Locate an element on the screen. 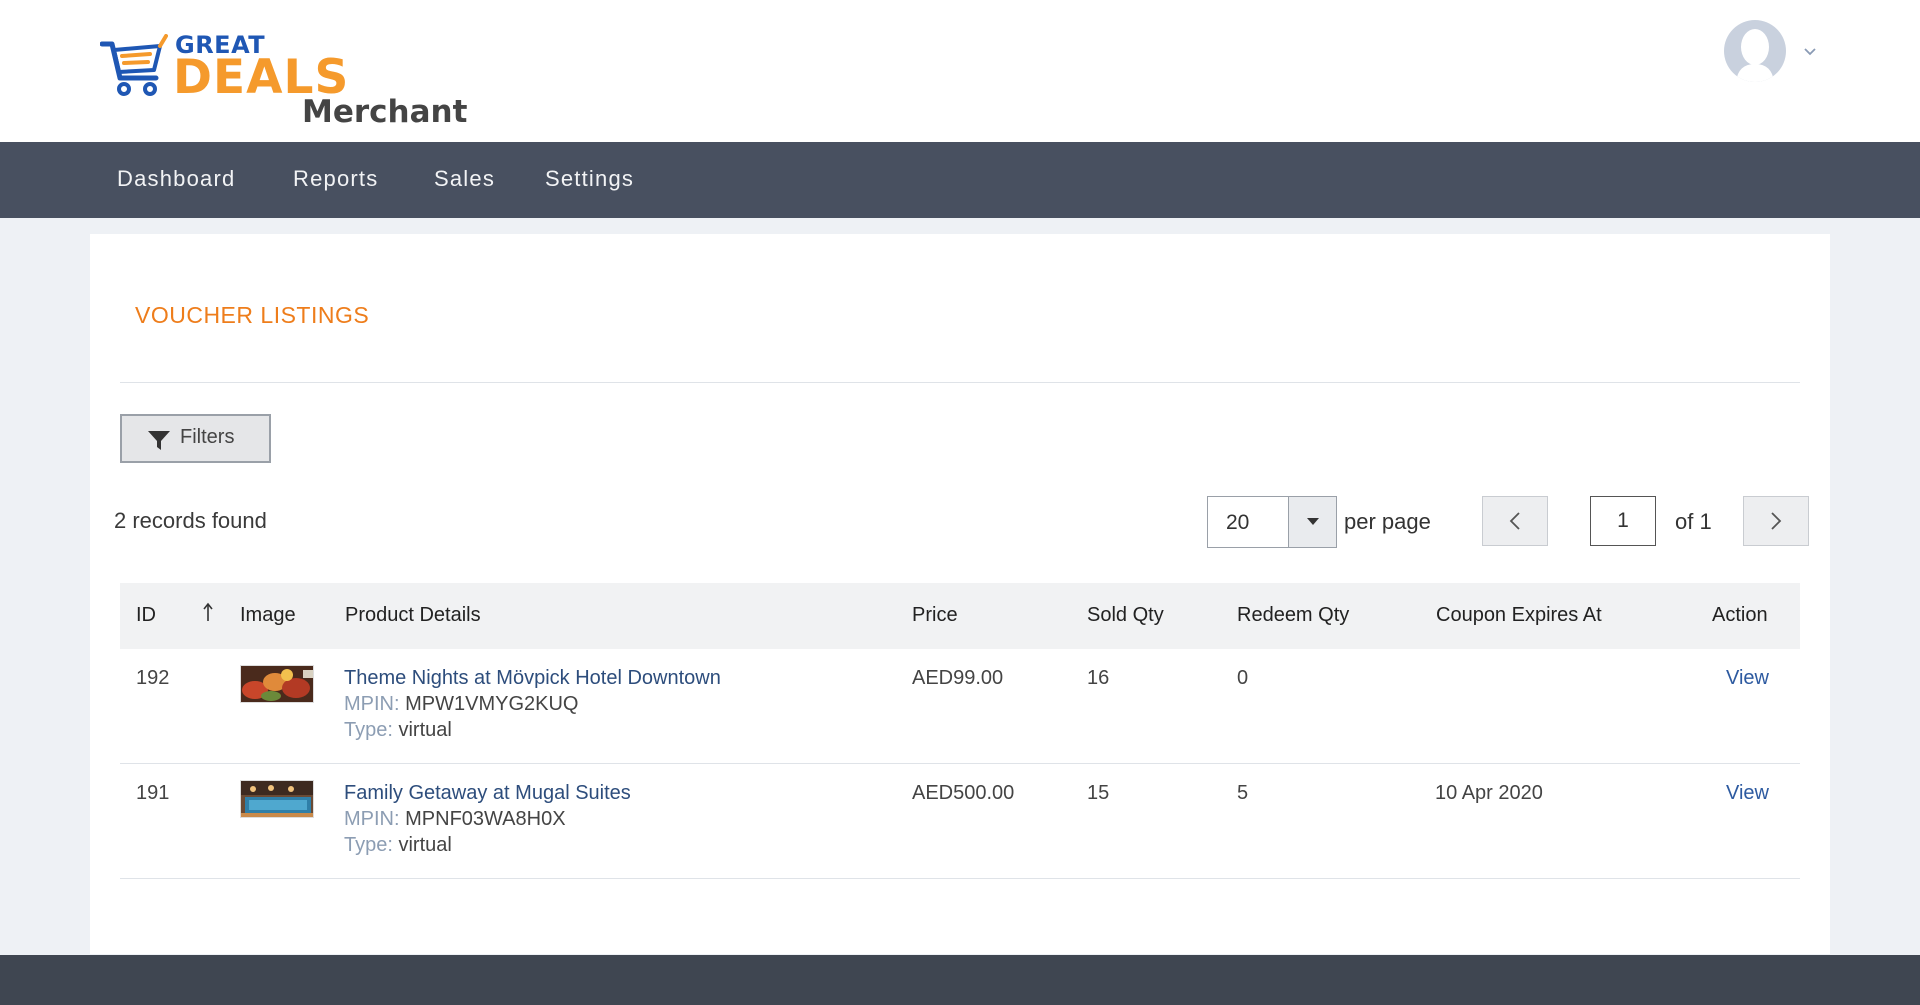  nav-sales: Sales is located at coordinates (464, 179).